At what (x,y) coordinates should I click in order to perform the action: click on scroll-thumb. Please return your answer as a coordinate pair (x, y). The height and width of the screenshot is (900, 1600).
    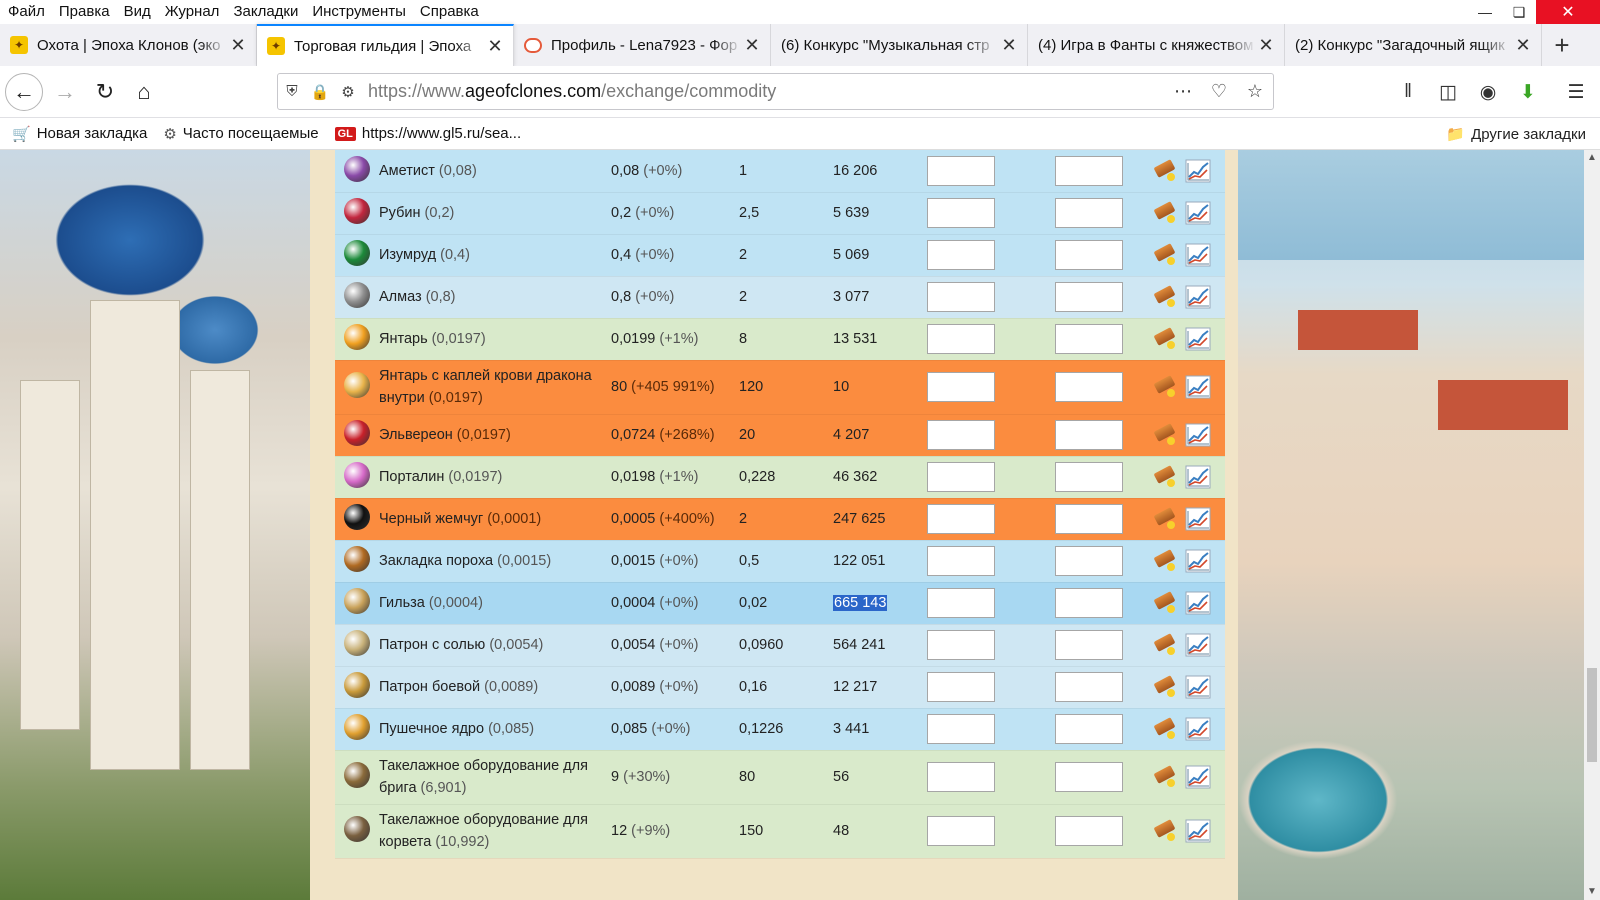
    Looking at the image, I should click on (1592, 715).